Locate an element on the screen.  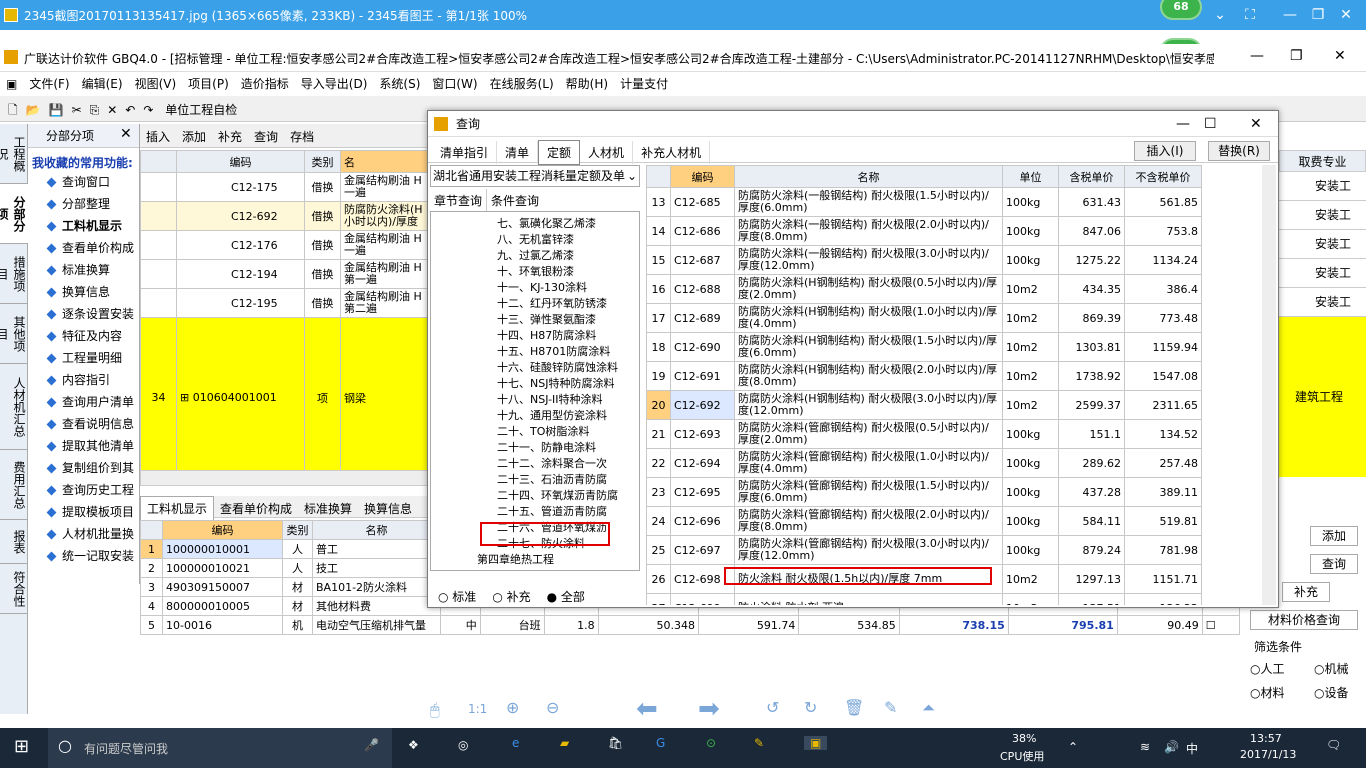
tree-node: 二十四、环氧煤沥青防腐 is located at coordinates (535, 496).